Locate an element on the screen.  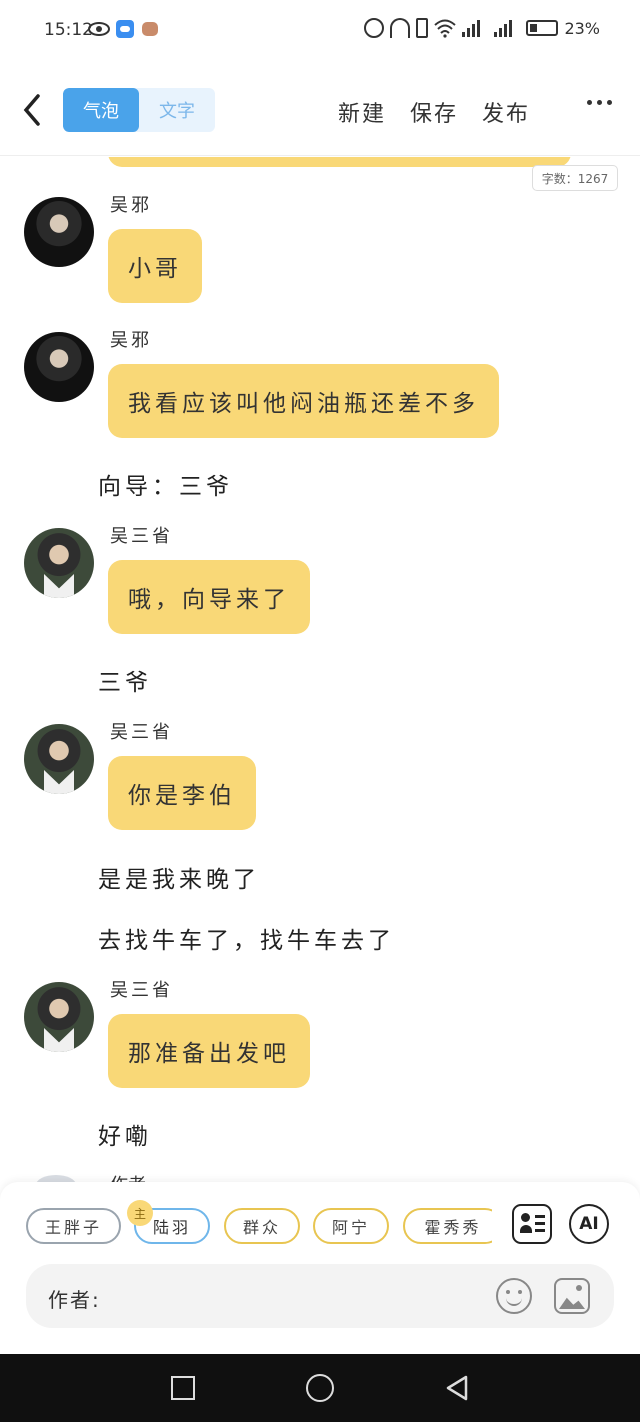
word-count-badge: 字数：1267 is located at coordinates (575, 178).